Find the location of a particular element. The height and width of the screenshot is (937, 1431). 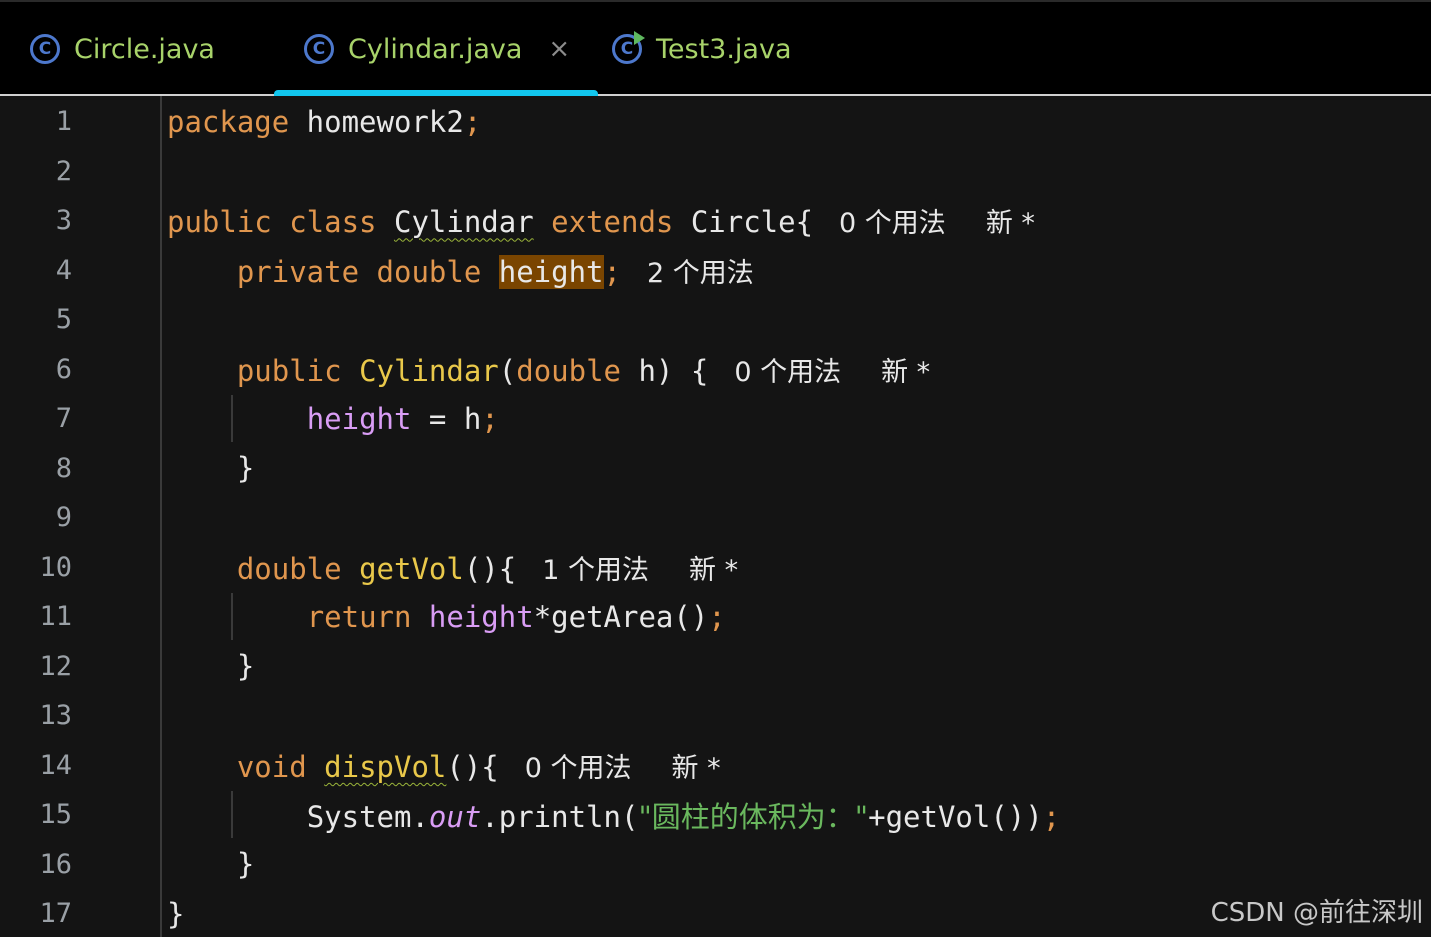

line-number: 13 is located at coordinates (55, 716).